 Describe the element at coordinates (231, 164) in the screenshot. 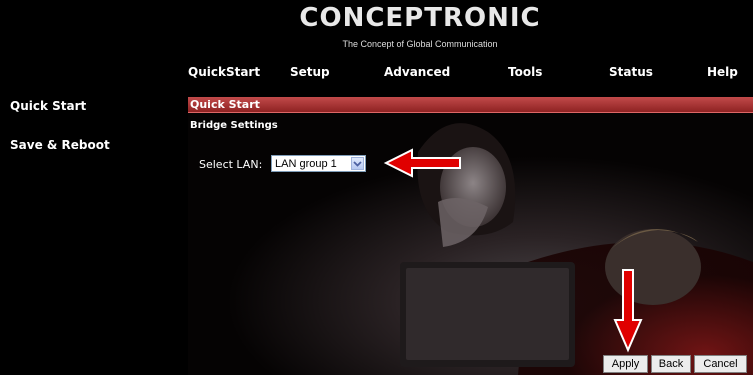

I see `select-lan-label: Select LAN:` at that location.